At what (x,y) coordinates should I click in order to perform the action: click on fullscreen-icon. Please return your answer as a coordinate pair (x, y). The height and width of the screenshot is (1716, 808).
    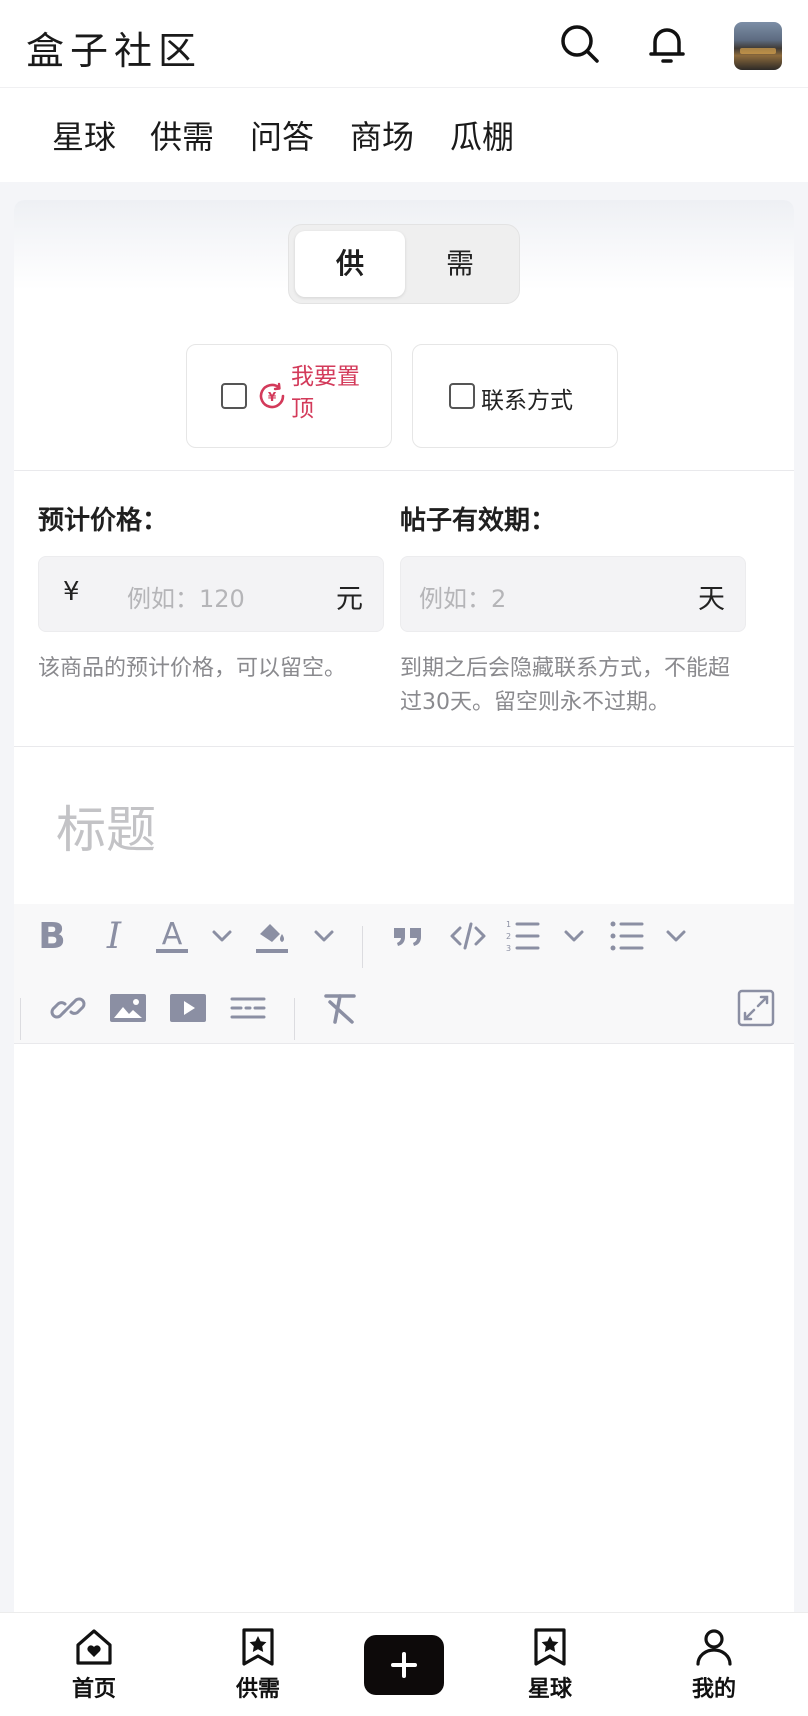
    Looking at the image, I should click on (756, 1008).